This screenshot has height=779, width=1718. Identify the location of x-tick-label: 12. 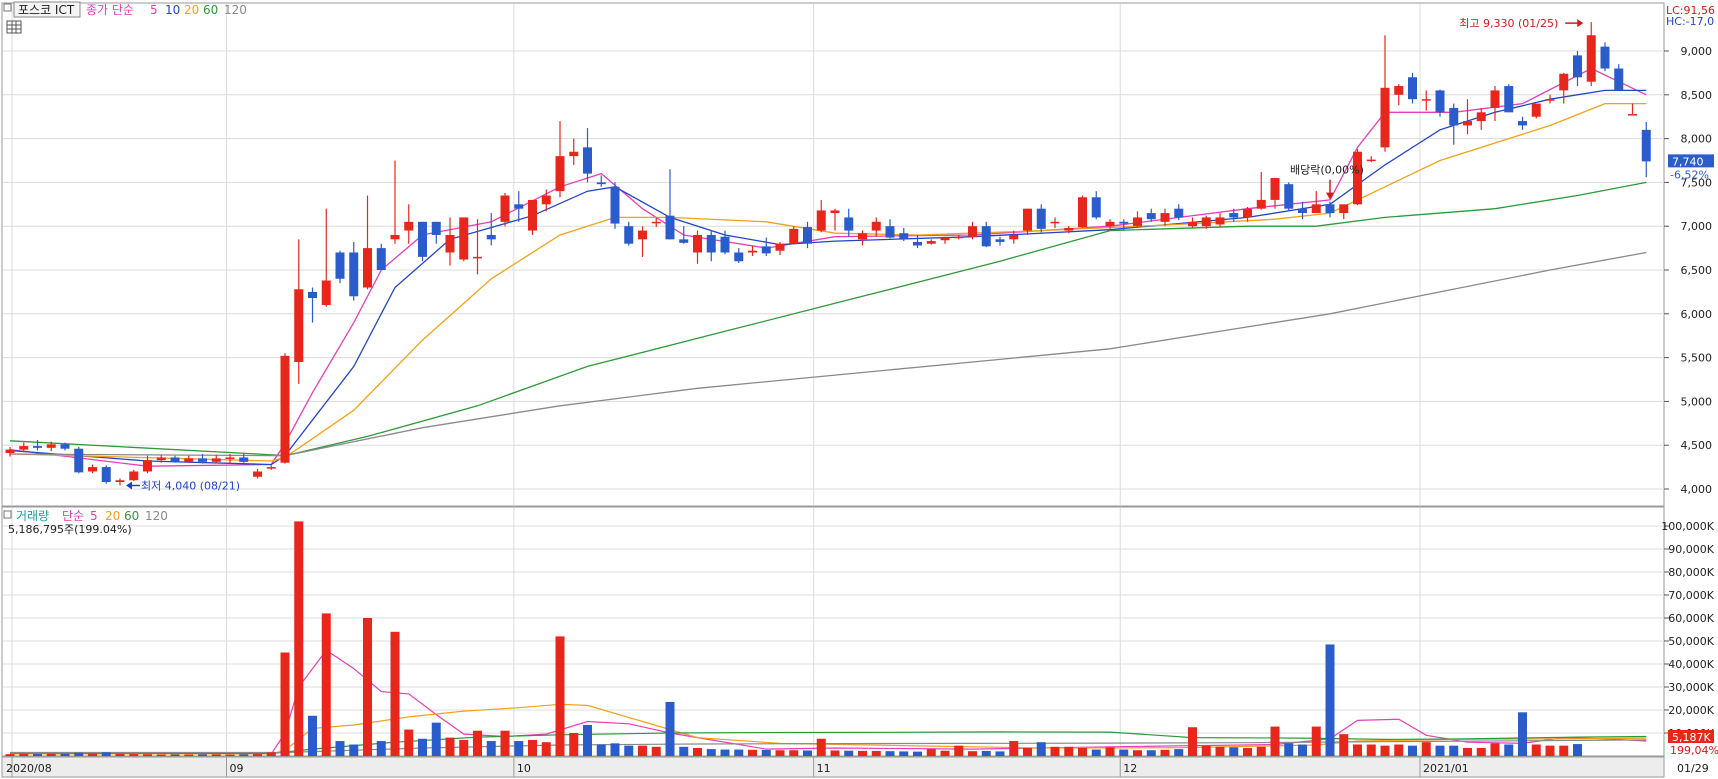
(1130, 768).